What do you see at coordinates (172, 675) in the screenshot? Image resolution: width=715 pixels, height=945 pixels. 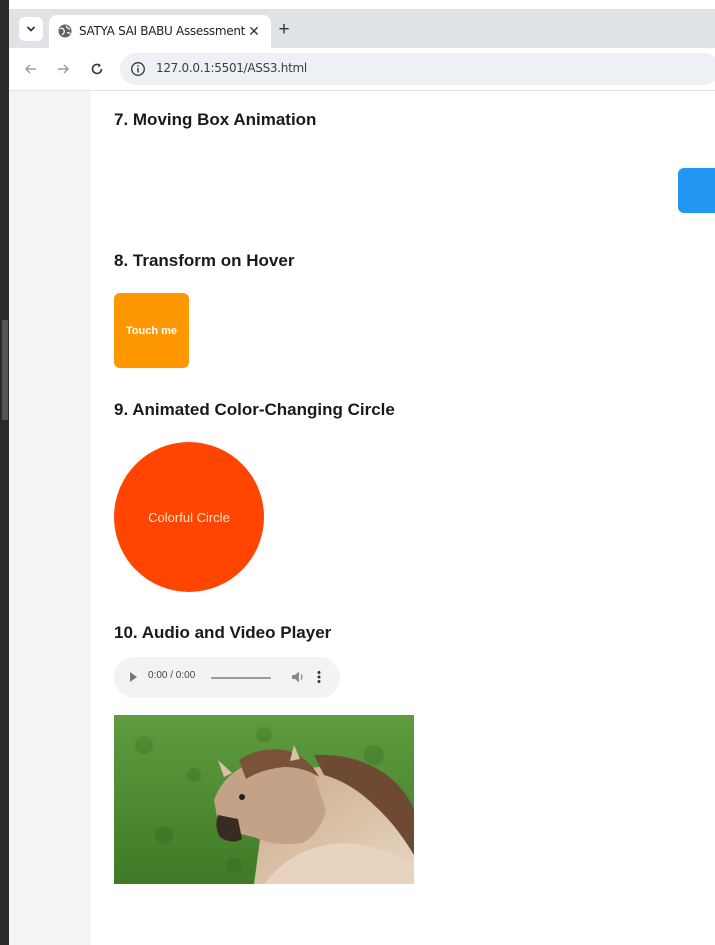 I see `audio-time: 0:00 / 0:00` at bounding box center [172, 675].